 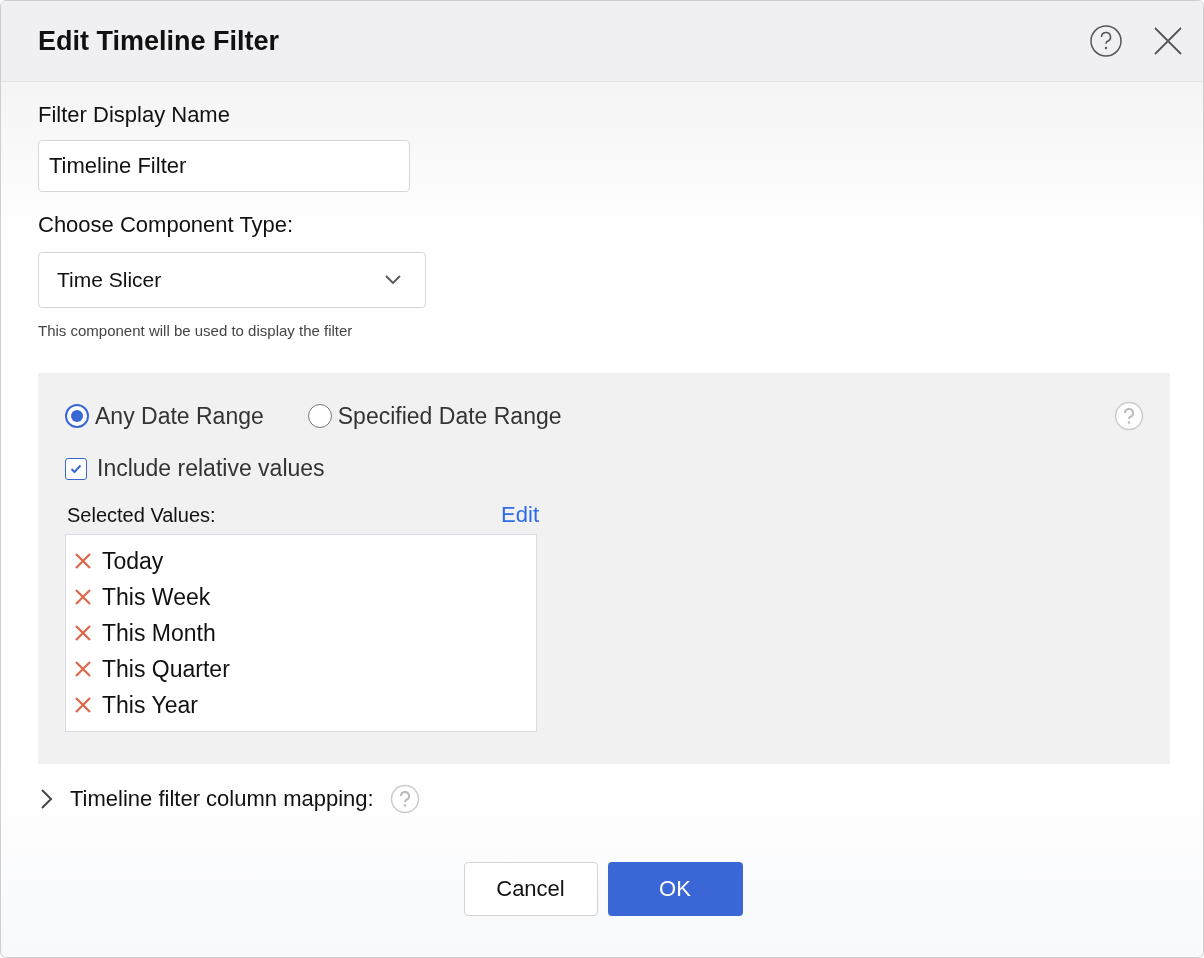 What do you see at coordinates (156, 597) in the screenshot?
I see `list-item: This Week` at bounding box center [156, 597].